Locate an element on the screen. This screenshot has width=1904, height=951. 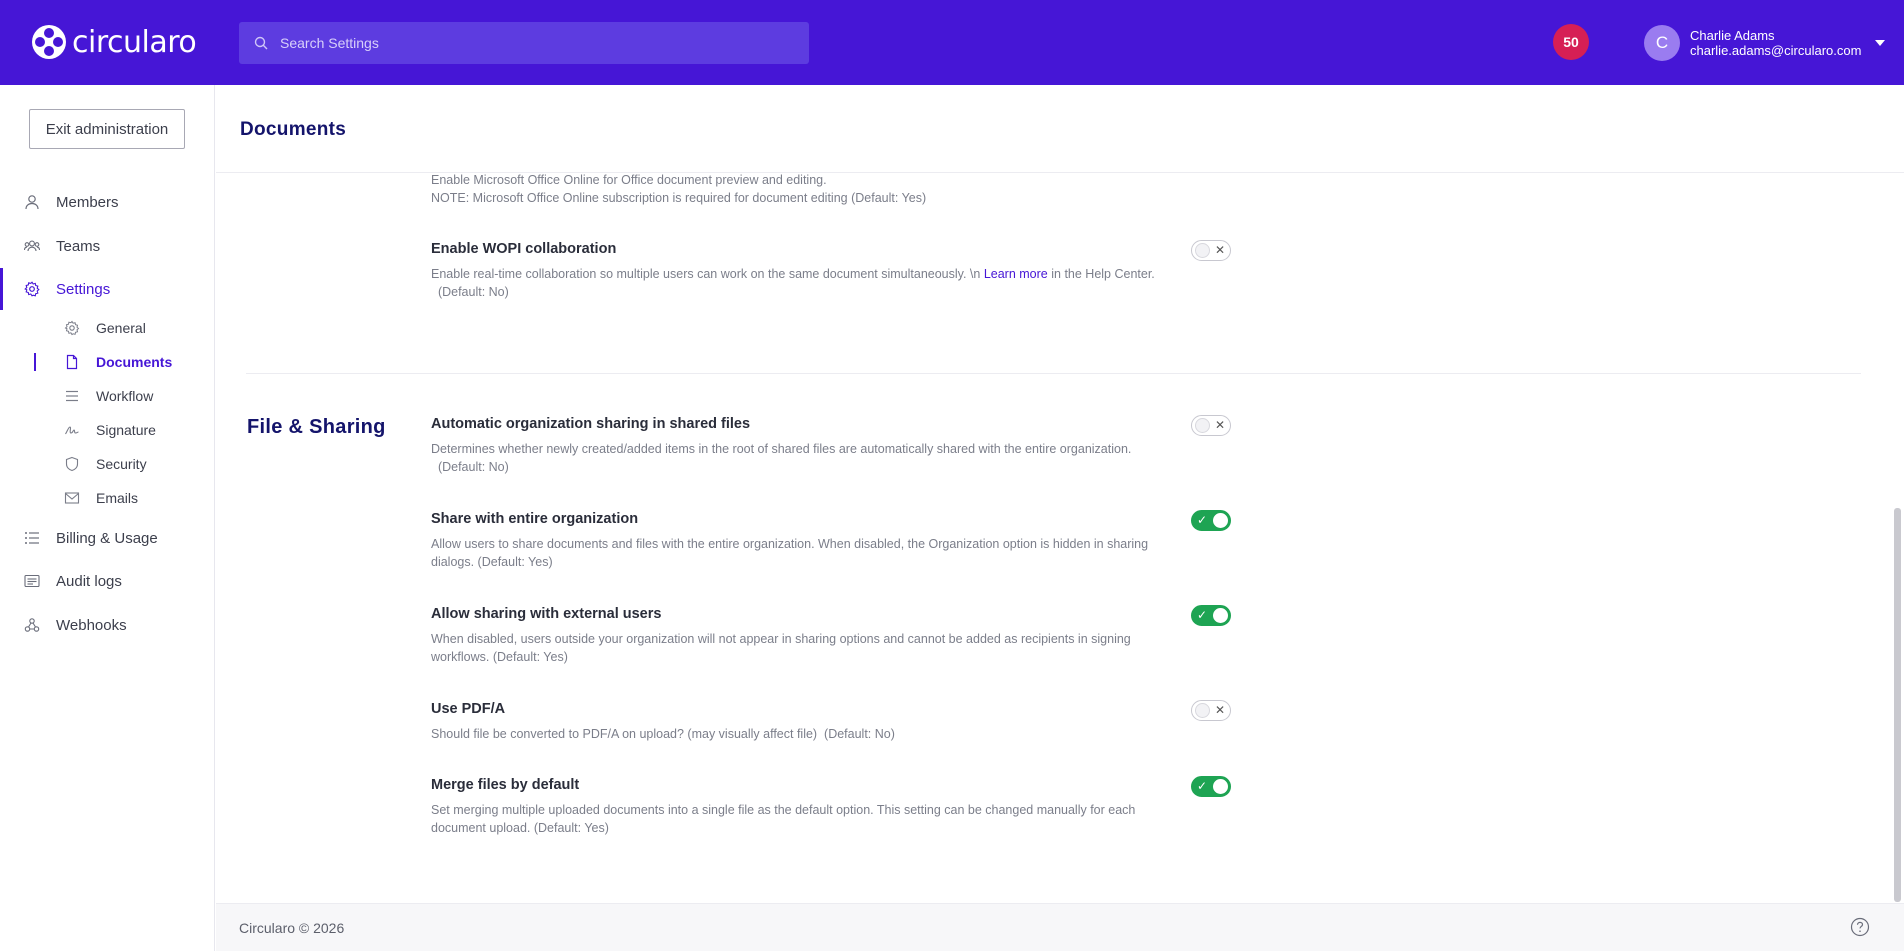
setting-desc-line: dialogs. (Default: Yes) is located at coordinates (492, 562).